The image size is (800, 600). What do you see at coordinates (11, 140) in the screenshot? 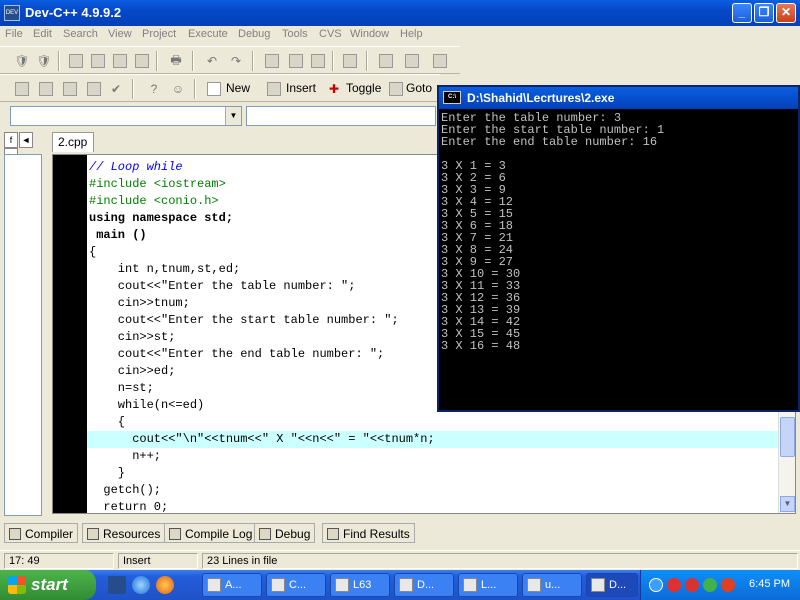
I see `panel-tab: f` at bounding box center [11, 140].